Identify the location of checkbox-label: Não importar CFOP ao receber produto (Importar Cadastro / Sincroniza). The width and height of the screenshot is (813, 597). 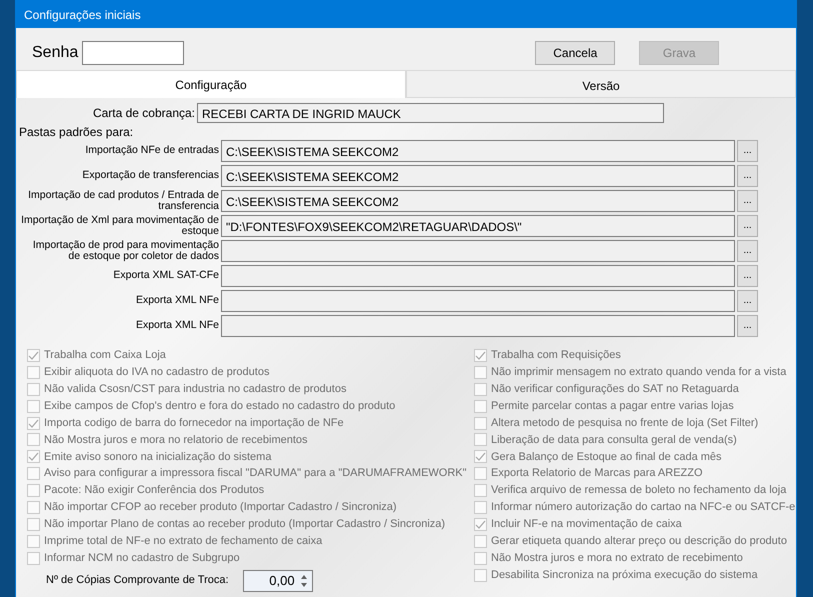
(220, 508).